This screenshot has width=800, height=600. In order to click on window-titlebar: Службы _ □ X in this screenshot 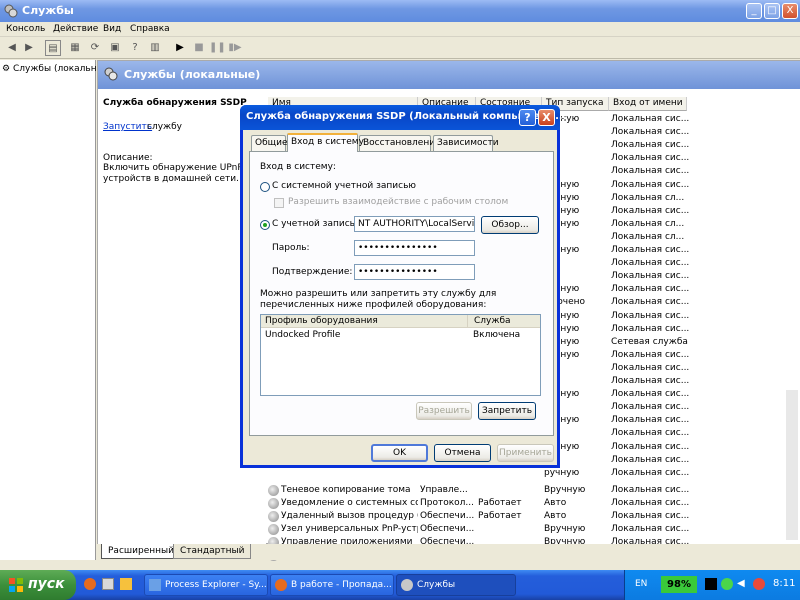, I will do `click(400, 11)`.